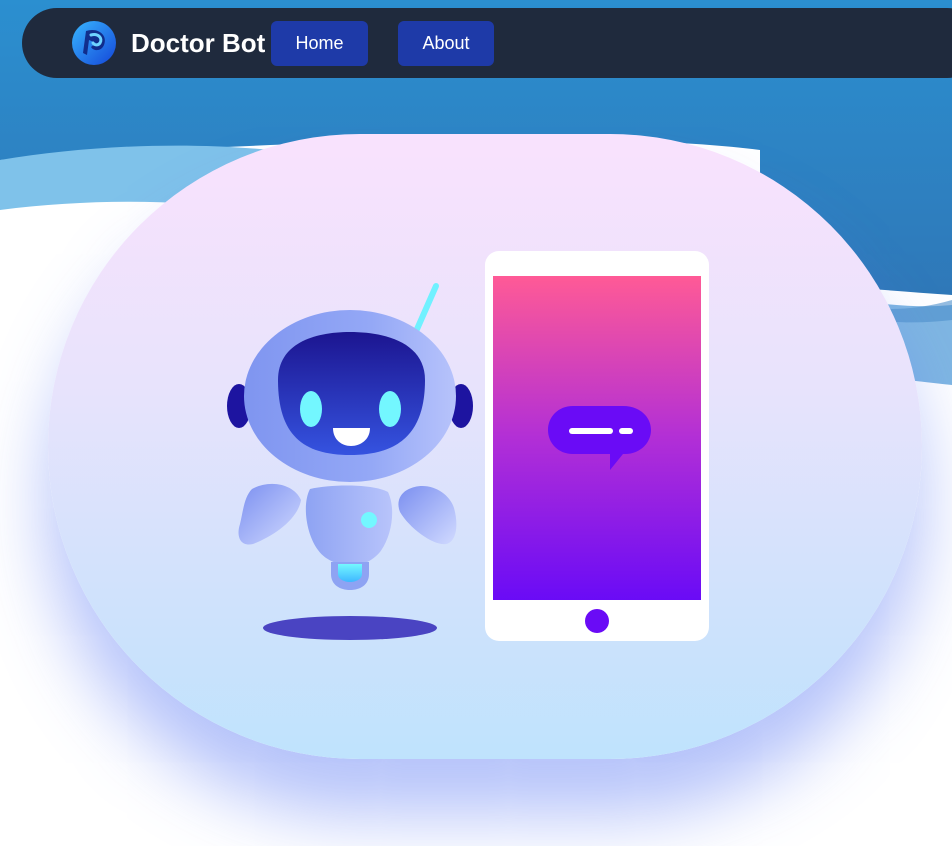 This screenshot has width=952, height=846. Describe the element at coordinates (446, 43) in the screenshot. I see `nav-about-button: About` at that location.